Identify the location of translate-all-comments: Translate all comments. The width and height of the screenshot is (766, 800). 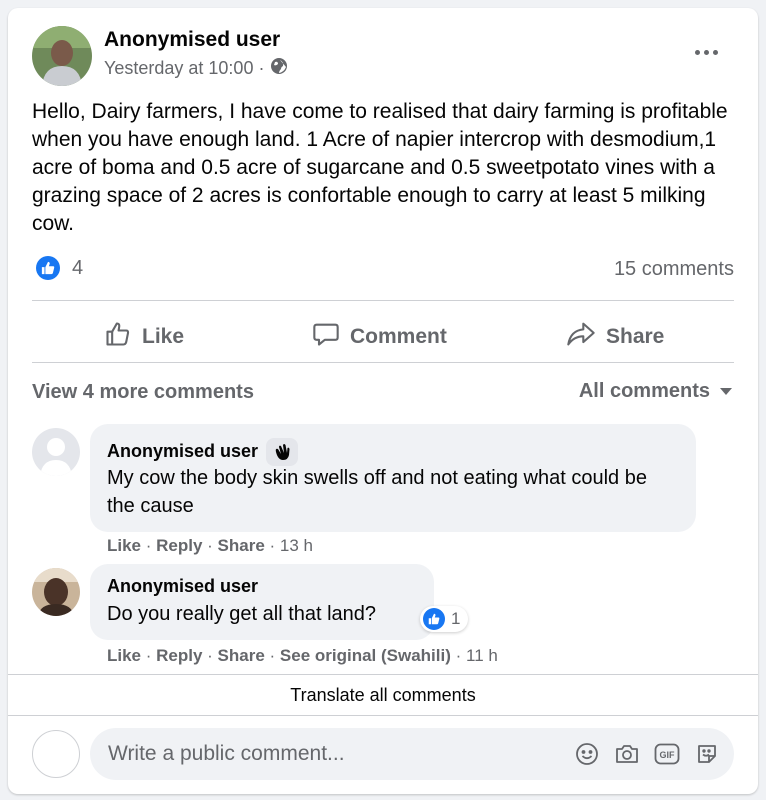
(383, 695).